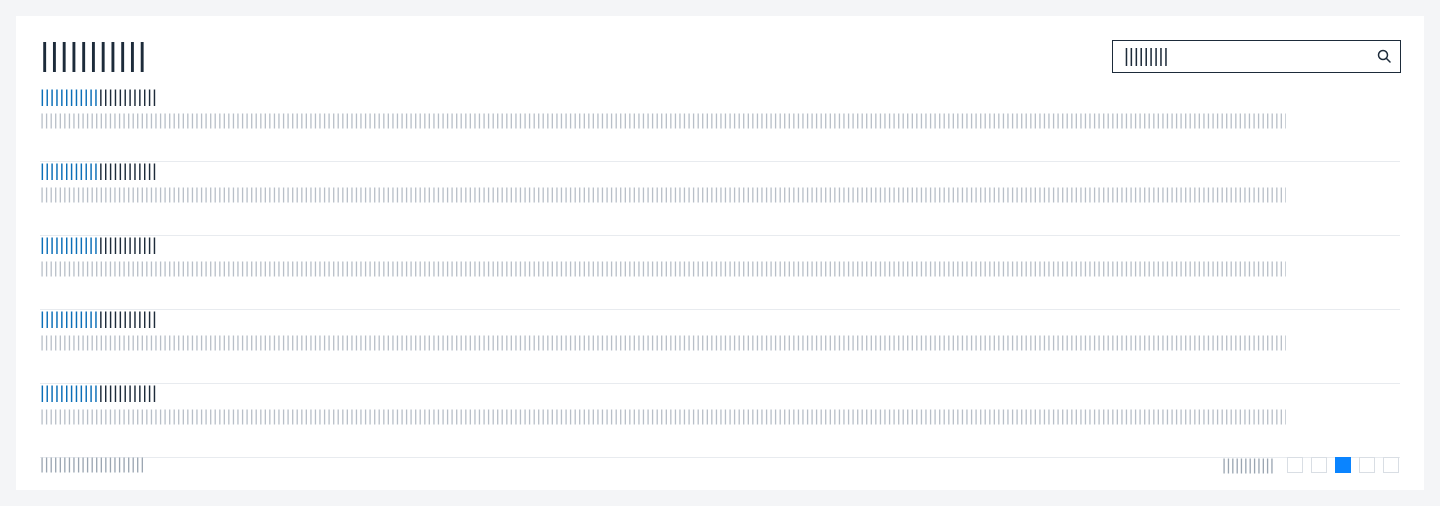 This screenshot has width=1440, height=506. I want to click on page-button-3-active, so click(1343, 465).